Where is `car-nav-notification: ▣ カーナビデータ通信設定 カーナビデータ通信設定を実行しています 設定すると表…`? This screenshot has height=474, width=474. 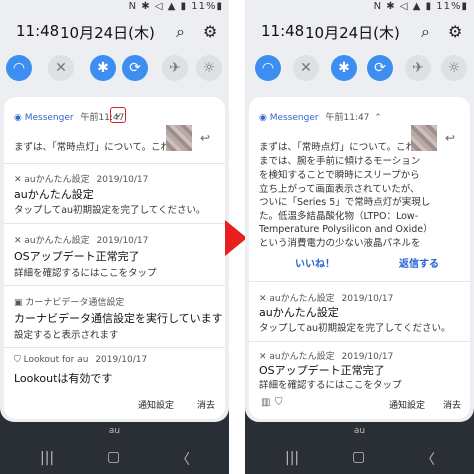 car-nav-notification: ▣ カーナビデータ通信設定 カーナビデータ通信設定を実行しています 設定すると表… is located at coordinates (114, 315).